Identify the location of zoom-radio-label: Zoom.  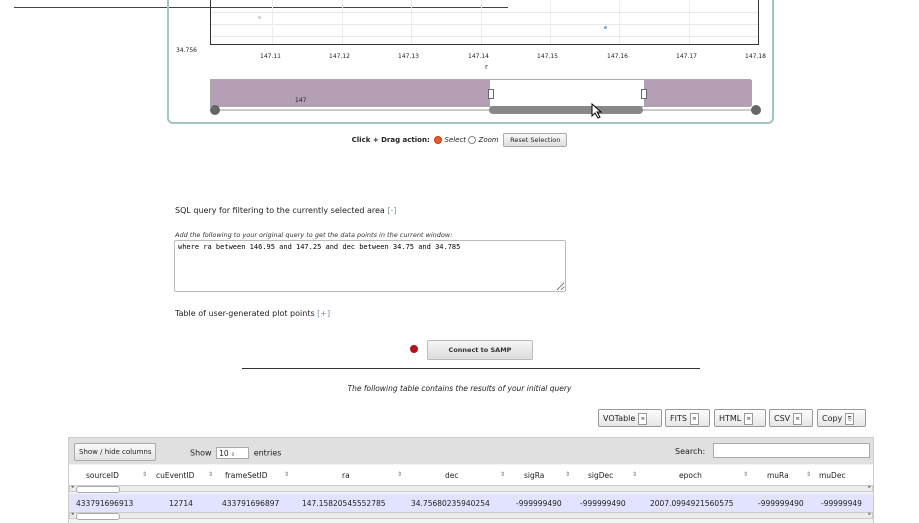
(488, 140).